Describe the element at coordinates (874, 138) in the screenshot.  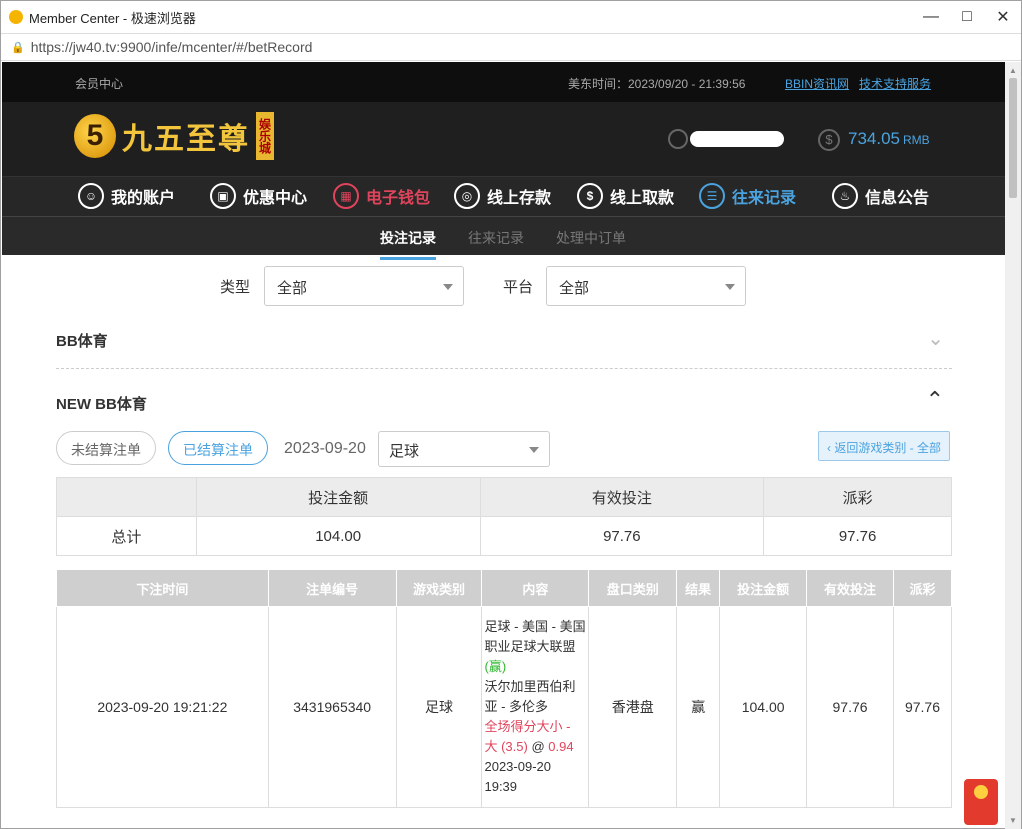
I see `balance-amount: 734.05` at that location.